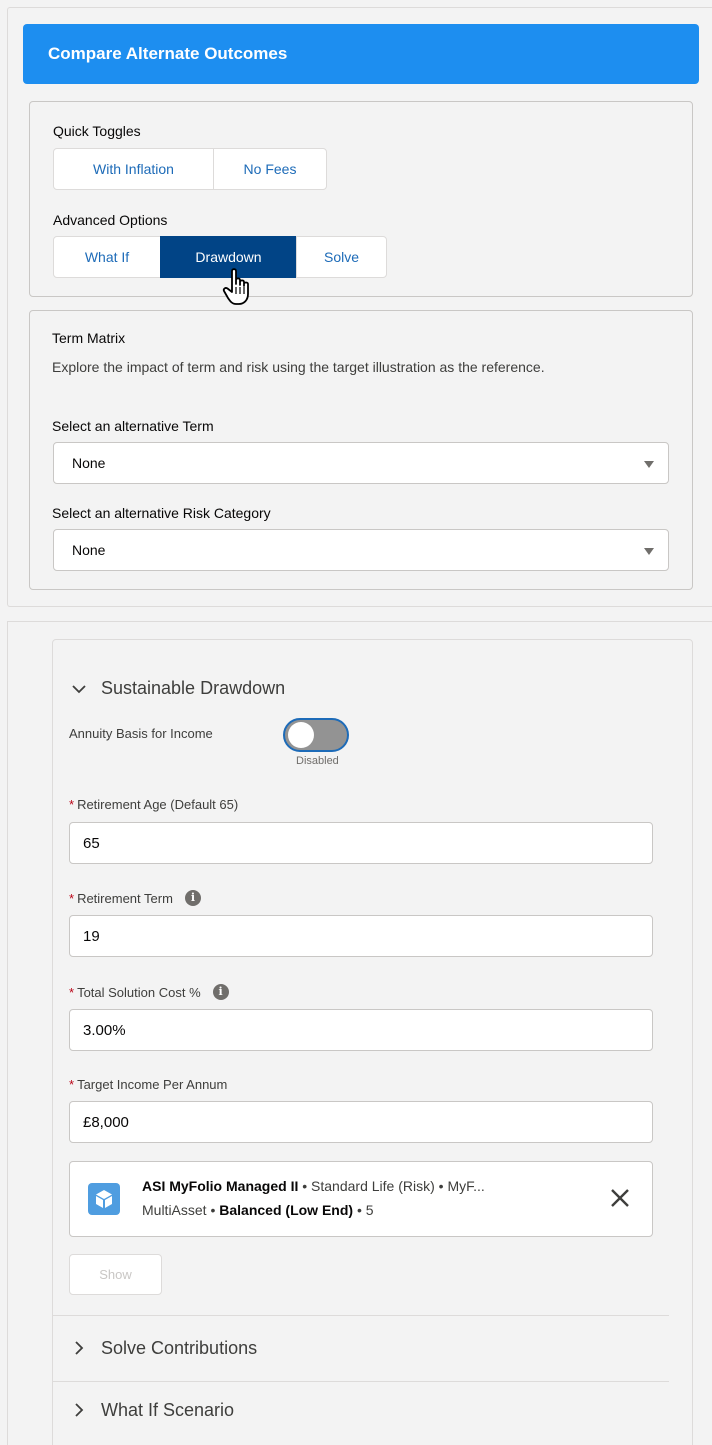  Describe the element at coordinates (89, 550) in the screenshot. I see `alt-risk-value: None` at that location.